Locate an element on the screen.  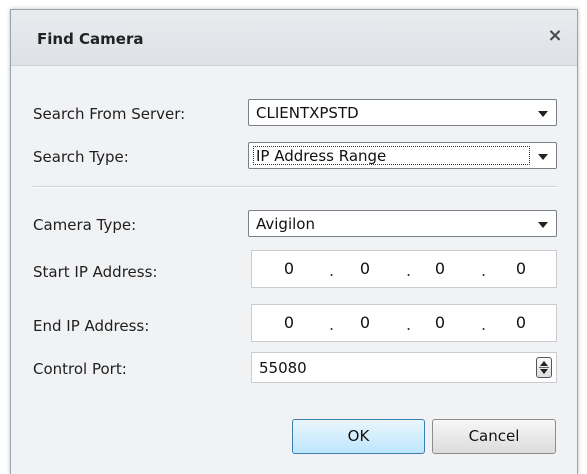
camera-type-label: Camera Type: is located at coordinates (85, 225).